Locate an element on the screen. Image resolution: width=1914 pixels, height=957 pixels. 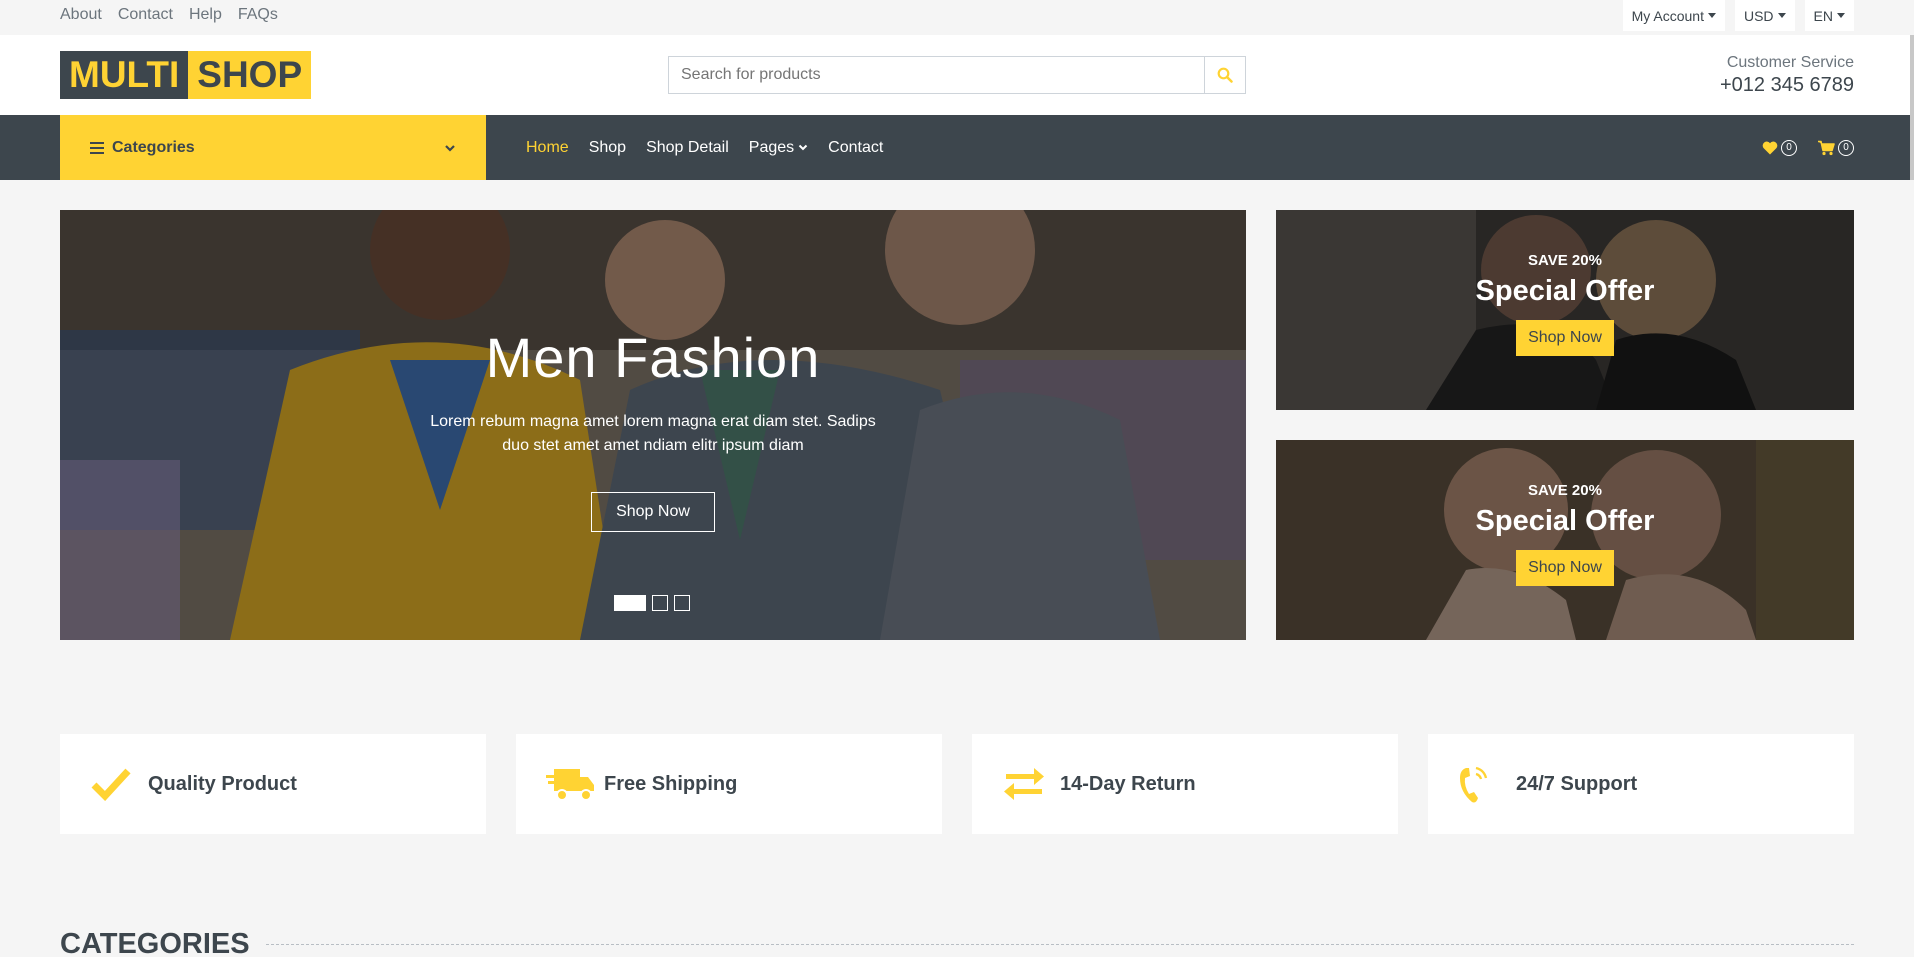
currency-dropdown: USD is located at coordinates (1764, 15).